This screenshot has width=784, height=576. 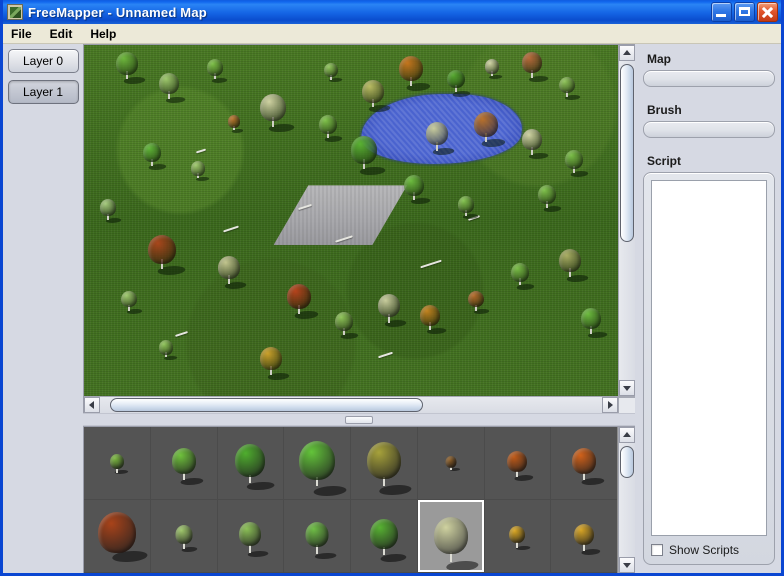 I want to click on palette-scroll-up-icon, so click(x=627, y=435).